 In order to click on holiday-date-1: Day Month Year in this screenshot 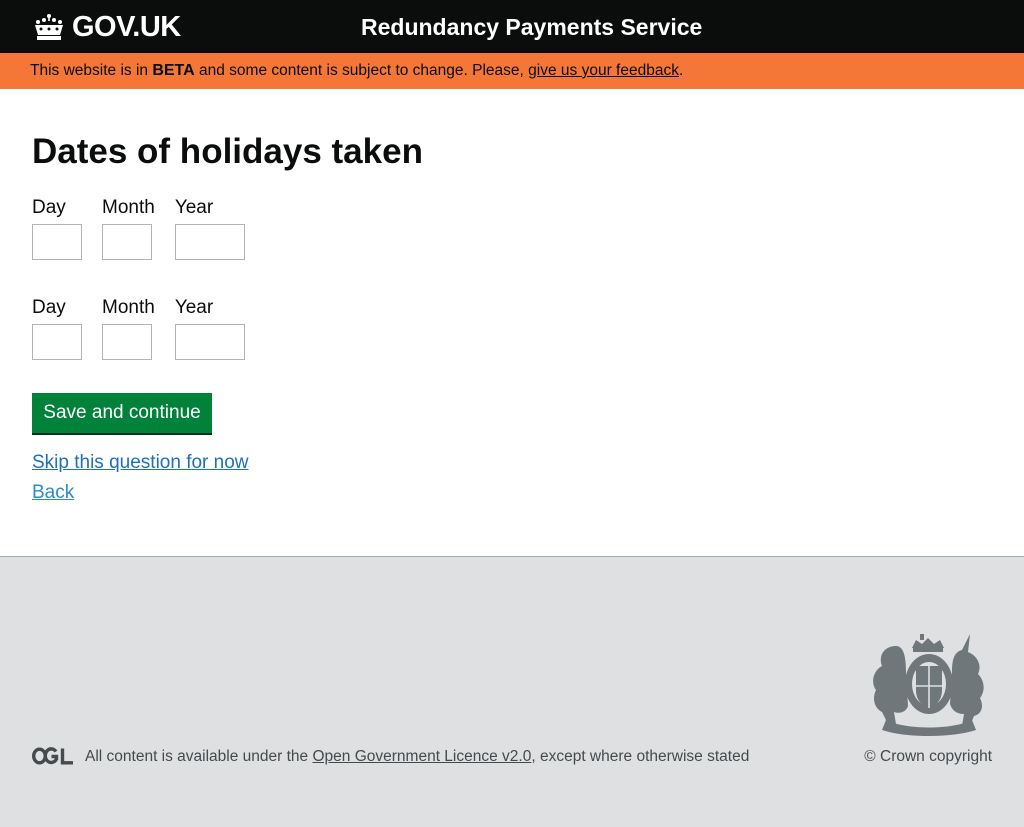, I will do `click(138, 227)`.